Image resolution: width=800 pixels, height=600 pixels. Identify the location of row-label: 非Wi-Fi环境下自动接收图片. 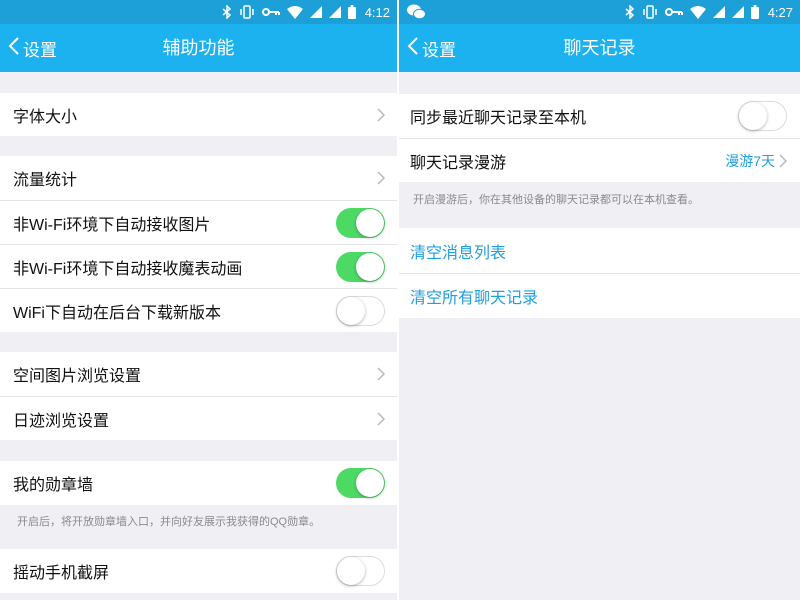
(112, 225).